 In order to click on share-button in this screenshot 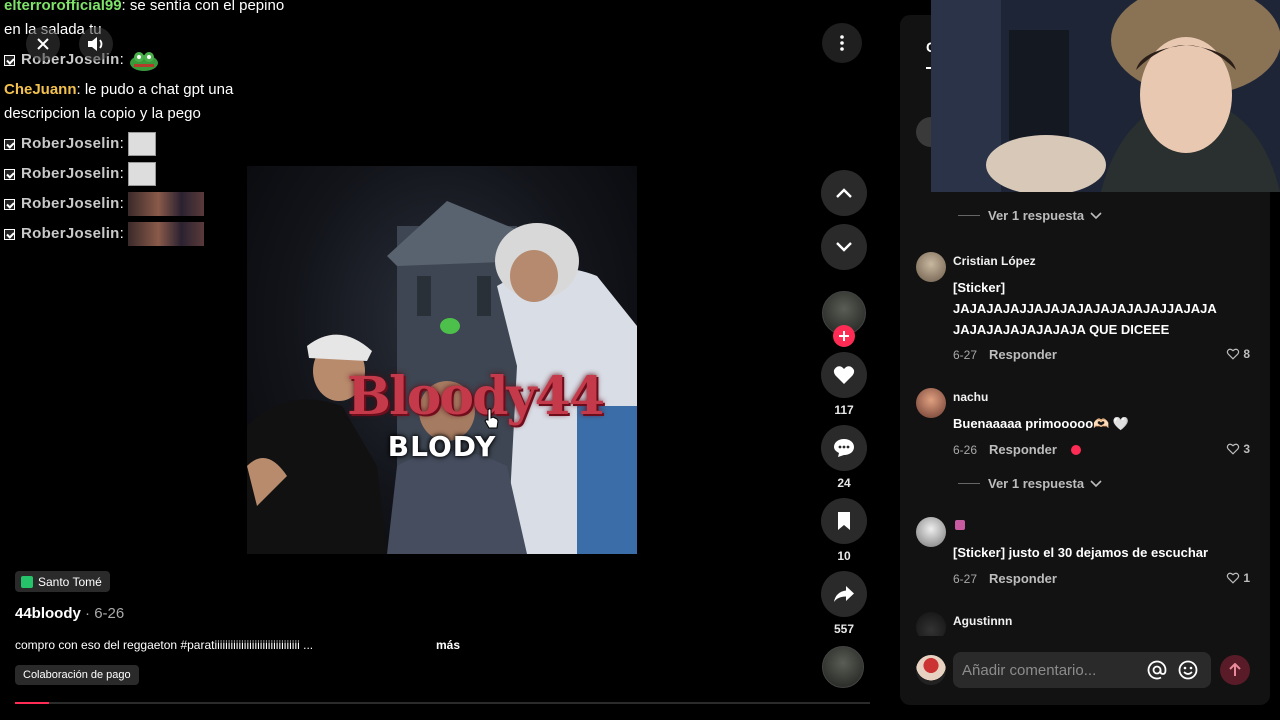, I will do `click(844, 594)`.